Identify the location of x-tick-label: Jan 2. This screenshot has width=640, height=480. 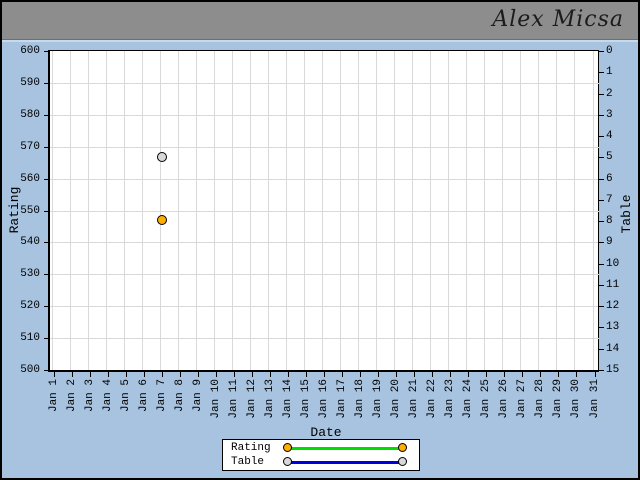
(71, 396).